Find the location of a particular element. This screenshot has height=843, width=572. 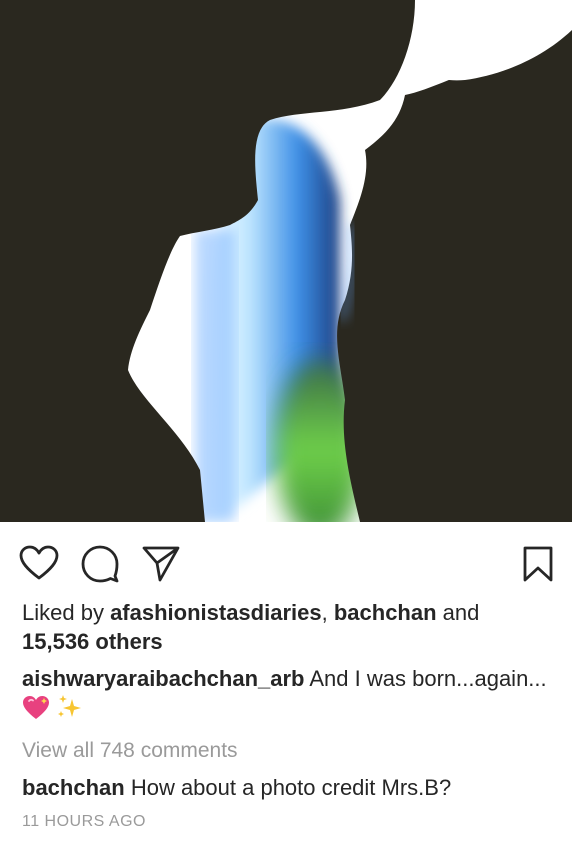

sparkles-icon is located at coordinates (70, 710).